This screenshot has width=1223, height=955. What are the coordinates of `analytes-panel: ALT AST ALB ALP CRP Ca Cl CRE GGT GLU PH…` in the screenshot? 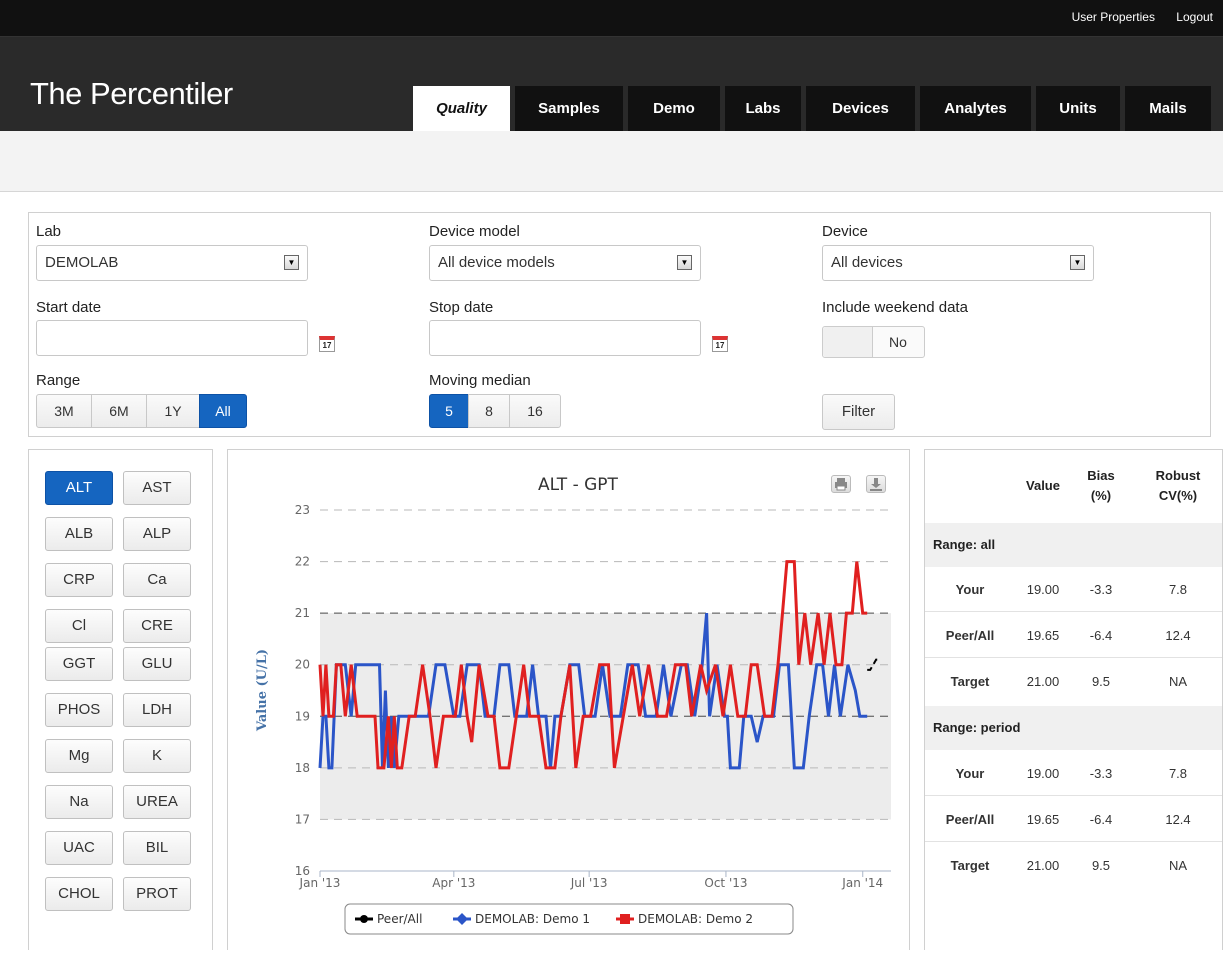 It's located at (120, 699).